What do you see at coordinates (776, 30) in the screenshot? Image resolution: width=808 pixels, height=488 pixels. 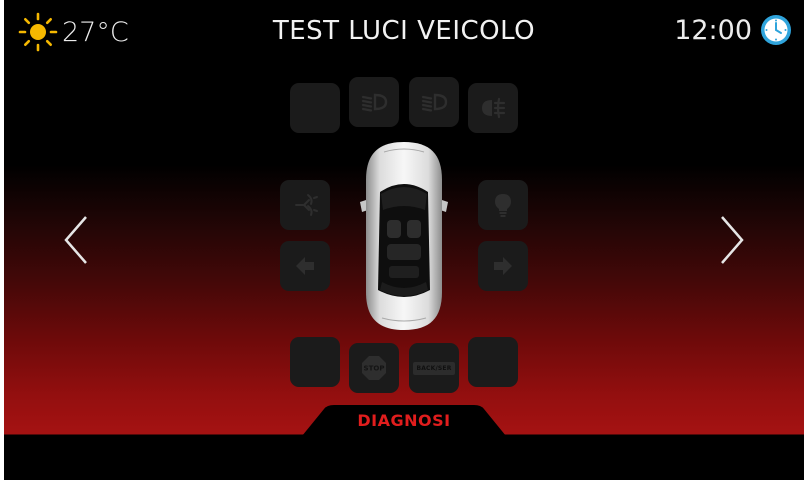 I see `clock-icon` at bounding box center [776, 30].